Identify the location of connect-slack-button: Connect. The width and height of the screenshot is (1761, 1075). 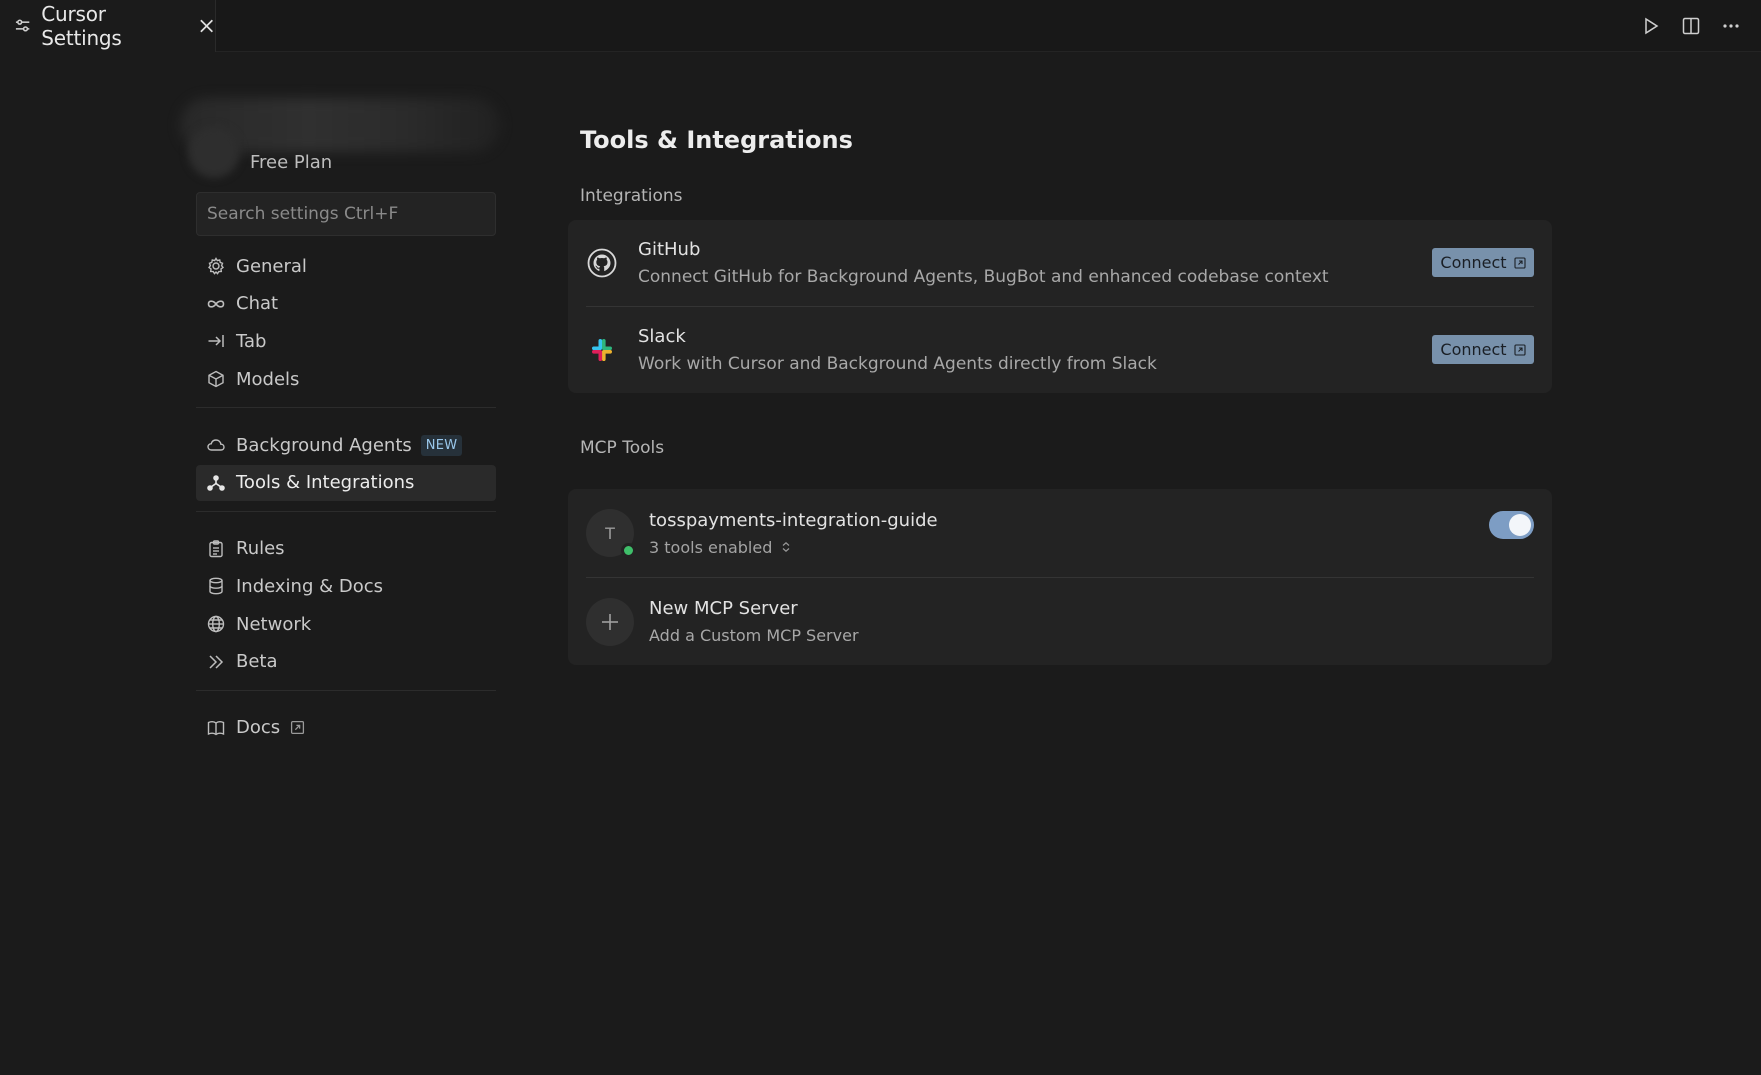
(1483, 349).